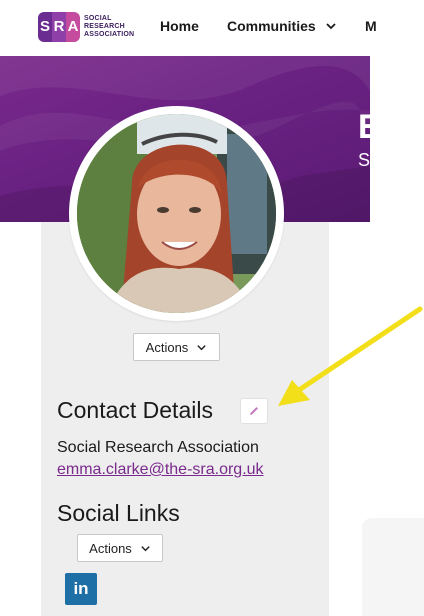 The width and height of the screenshot is (424, 616). What do you see at coordinates (81, 589) in the screenshot?
I see `linkedin-icon: in` at bounding box center [81, 589].